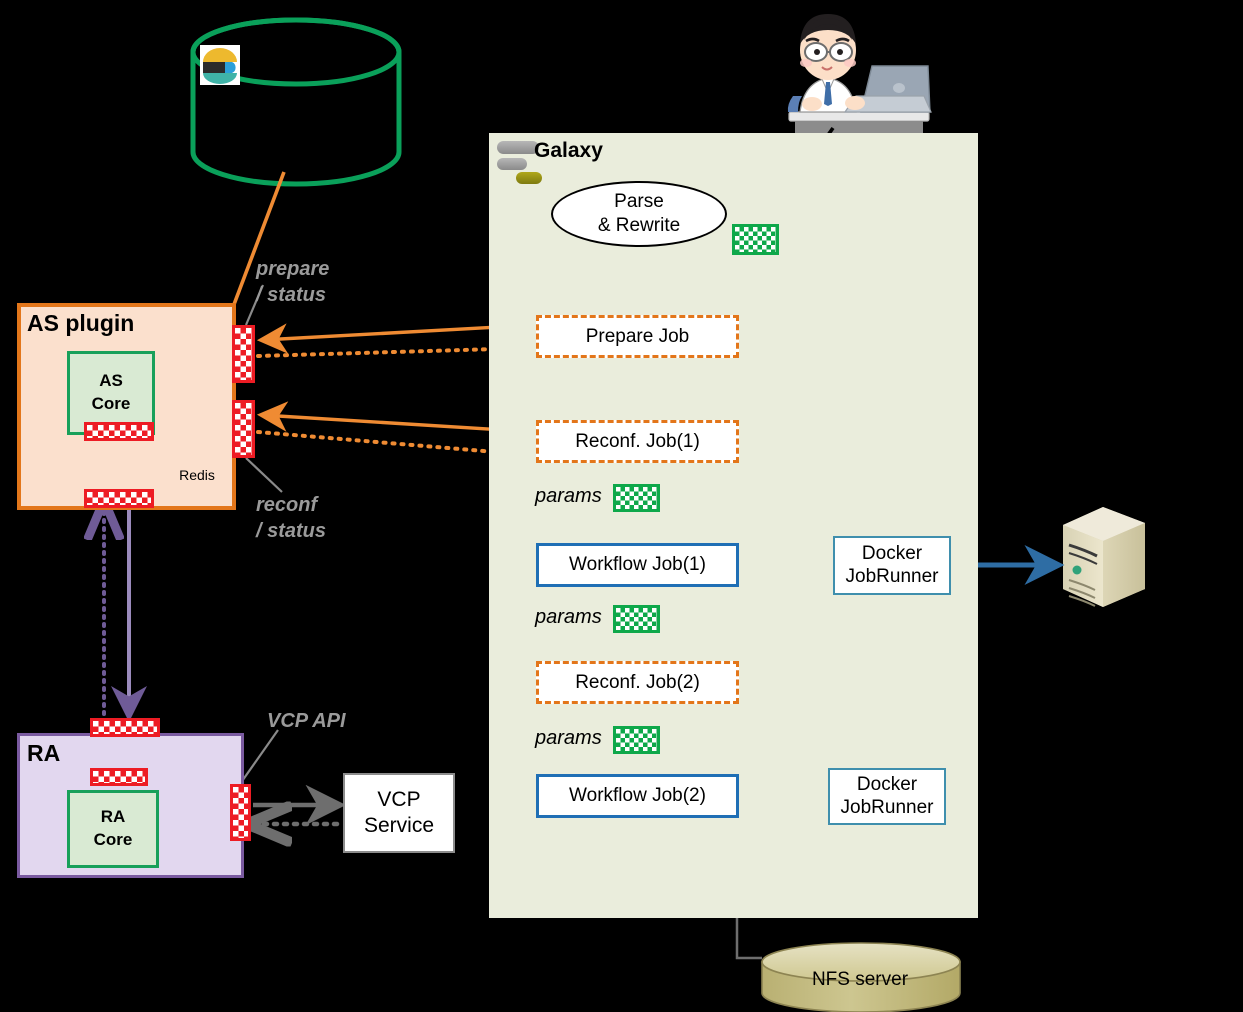 Image resolution: width=1243 pixels, height=1012 pixels. Describe the element at coordinates (399, 799) in the screenshot. I see `vcp-service-line1: VCP` at that location.